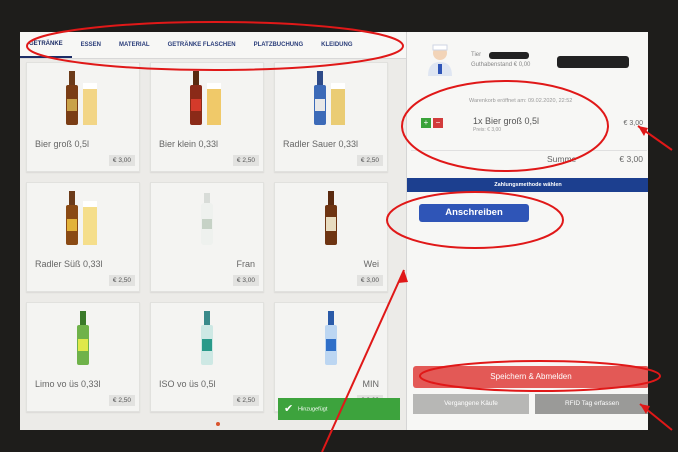 Image resolution: width=678 pixels, height=452 pixels. I want to click on checkmark-icon: ✔, so click(289, 409).